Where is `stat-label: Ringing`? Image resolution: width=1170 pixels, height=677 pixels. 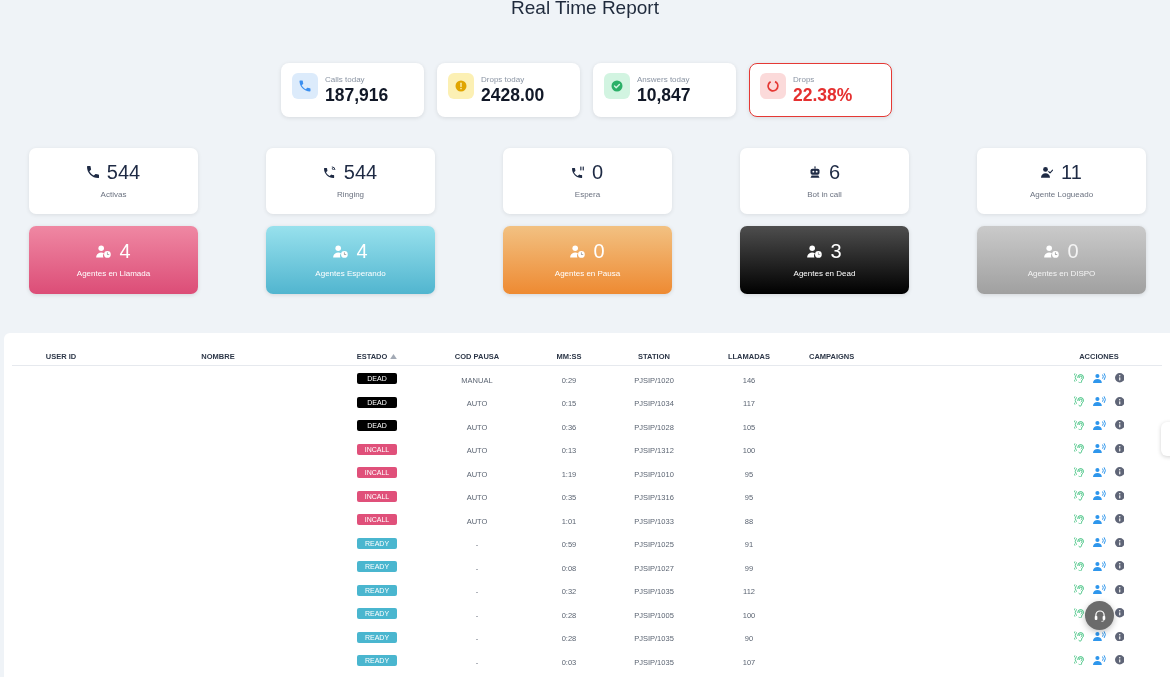 stat-label: Ringing is located at coordinates (350, 195).